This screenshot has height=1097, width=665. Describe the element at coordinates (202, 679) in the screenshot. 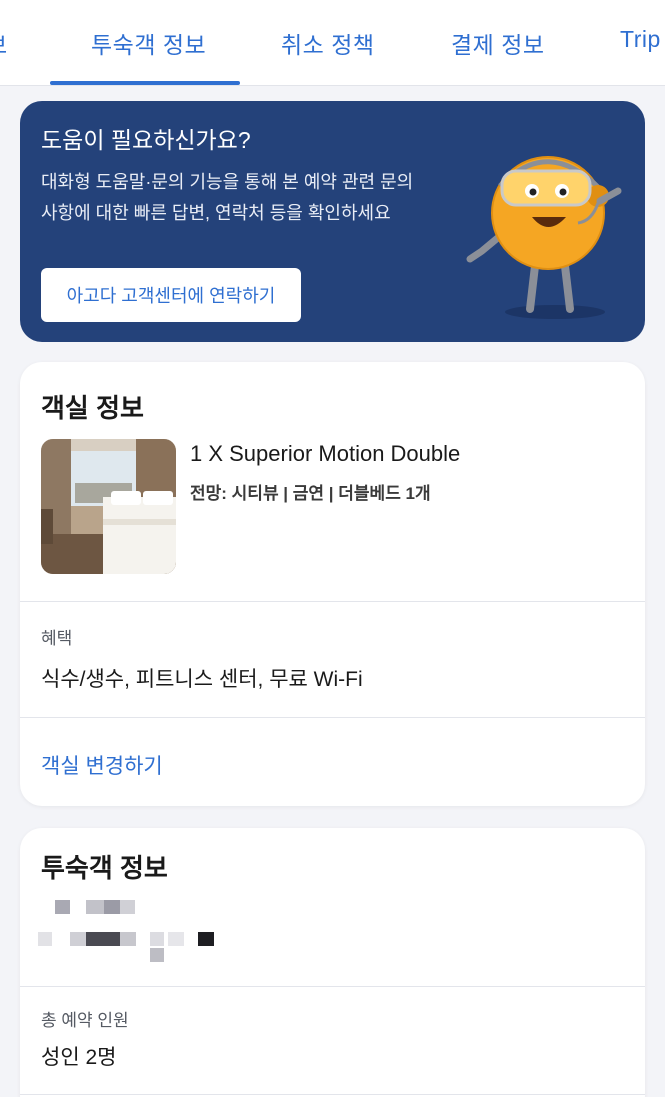

I see `benefits-value: 식수/생수, 피트니스 센터, 무료 Wi-Fi` at that location.